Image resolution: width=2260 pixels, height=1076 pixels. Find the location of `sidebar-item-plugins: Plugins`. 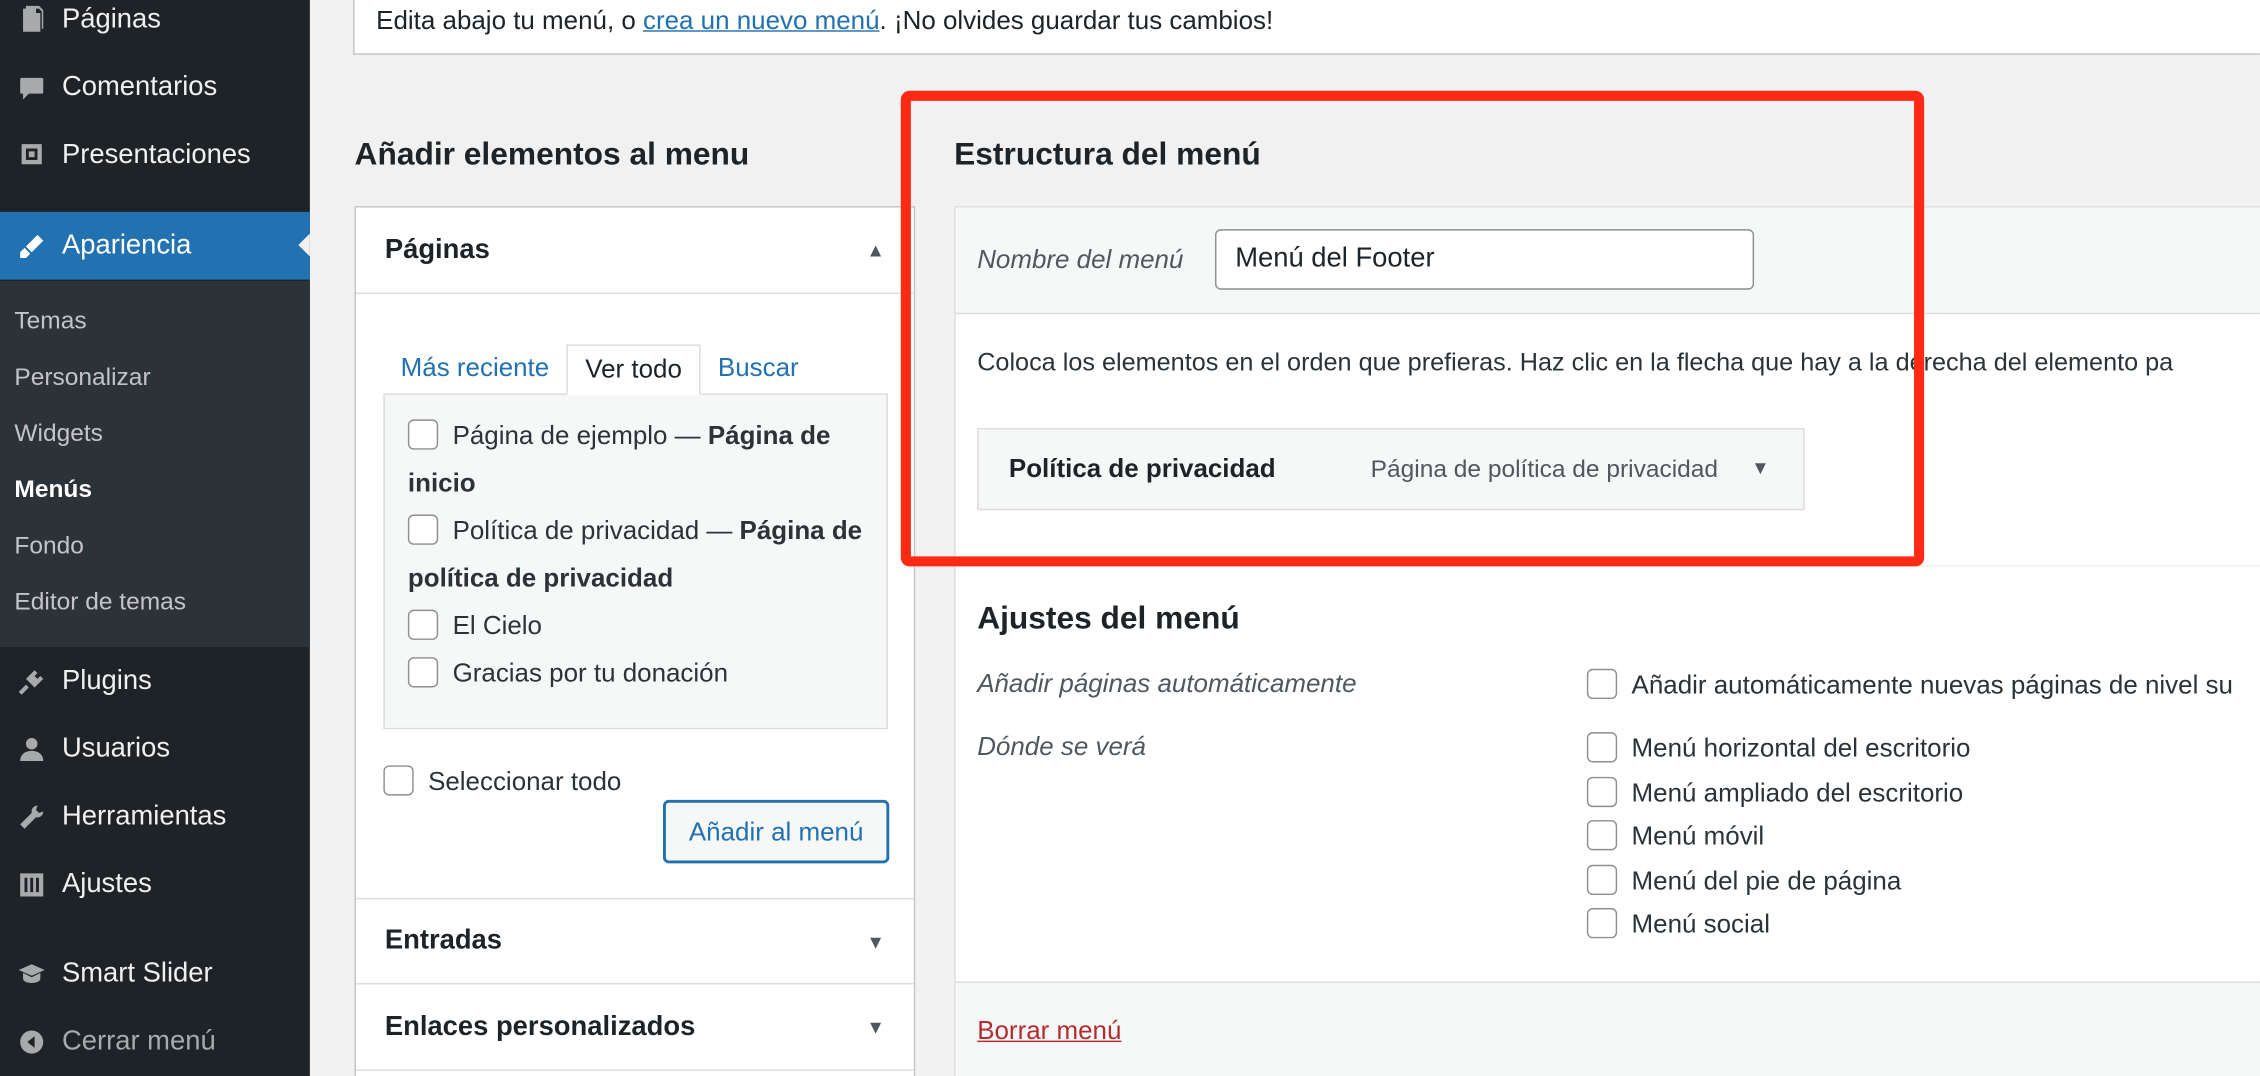

sidebar-item-plugins: Plugins is located at coordinates (155, 681).